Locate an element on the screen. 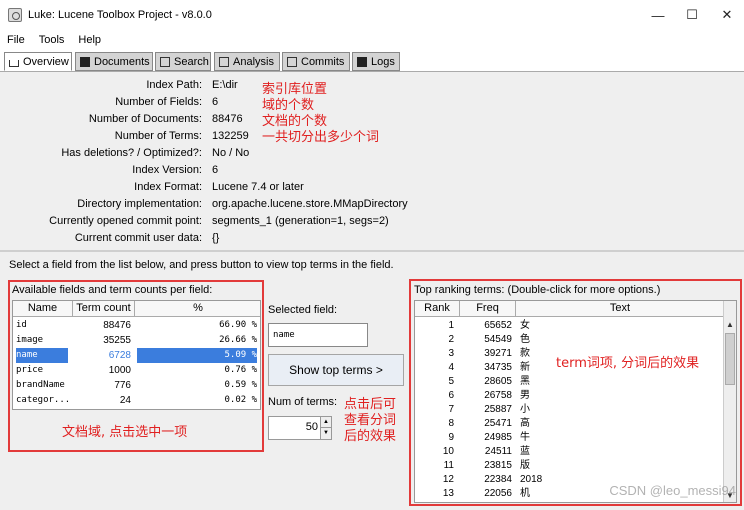 The image size is (744, 510). label-index-version: Index Version: is located at coordinates (167, 170).